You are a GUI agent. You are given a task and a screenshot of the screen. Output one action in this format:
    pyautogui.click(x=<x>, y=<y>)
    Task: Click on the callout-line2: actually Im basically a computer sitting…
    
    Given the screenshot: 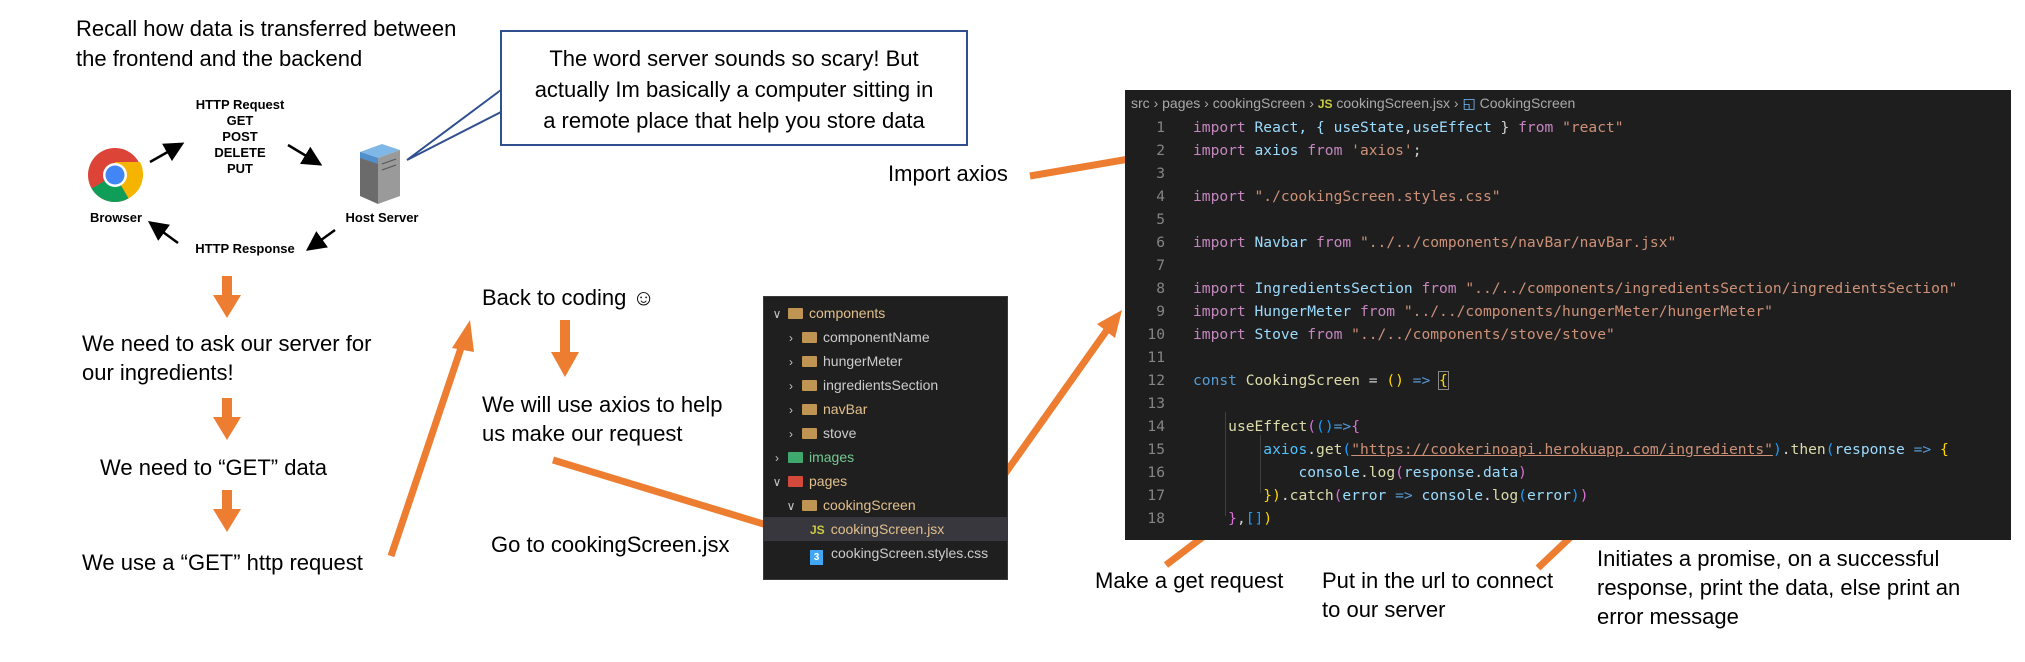 What is the action you would take?
    pyautogui.click(x=734, y=89)
    